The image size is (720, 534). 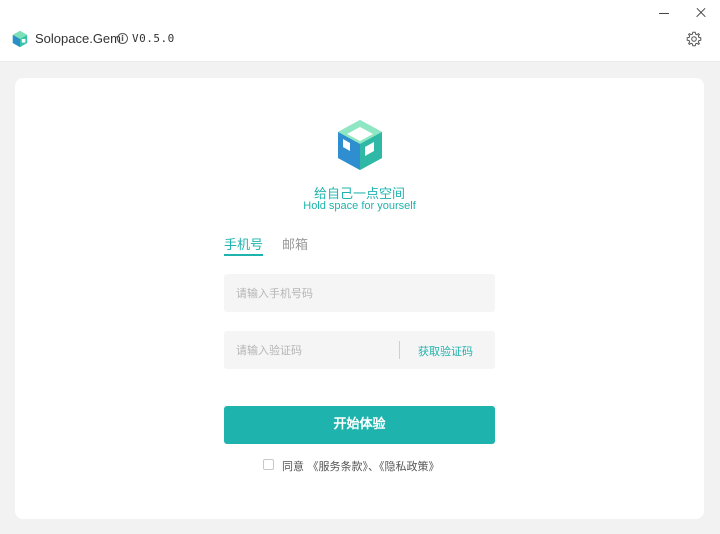 What do you see at coordinates (701, 13) in the screenshot?
I see `close-icon` at bounding box center [701, 13].